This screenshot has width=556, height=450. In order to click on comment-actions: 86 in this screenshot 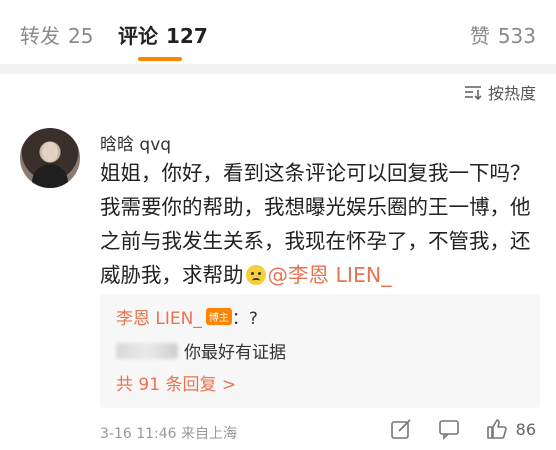, I will do `click(450, 429)`.